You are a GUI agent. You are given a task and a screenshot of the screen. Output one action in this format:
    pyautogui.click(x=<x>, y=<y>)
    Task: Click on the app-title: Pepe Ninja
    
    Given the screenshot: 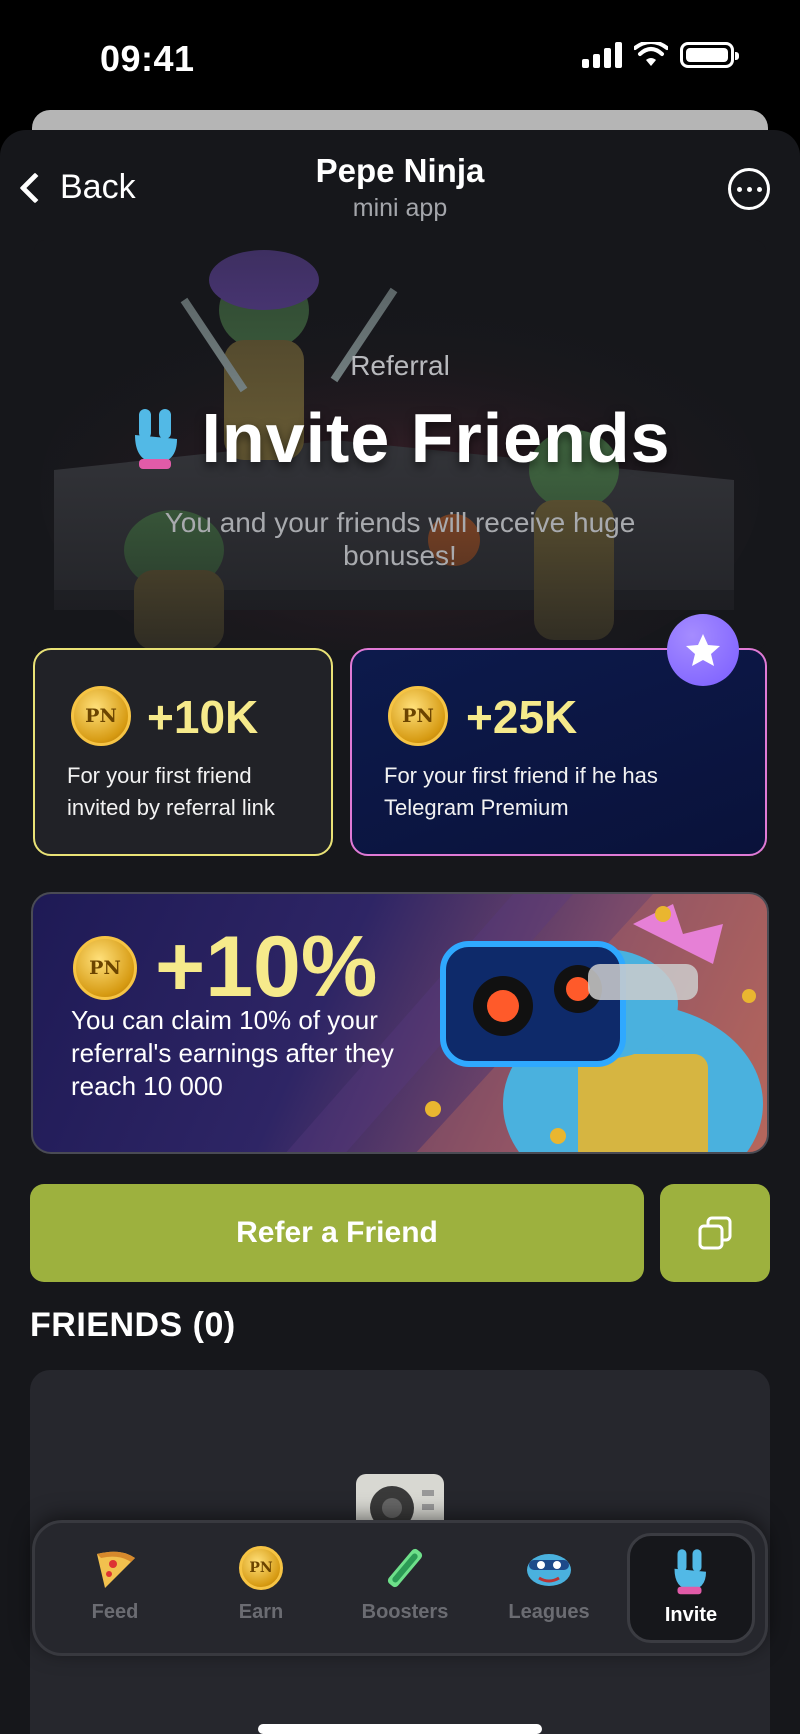 What is the action you would take?
    pyautogui.click(x=400, y=170)
    